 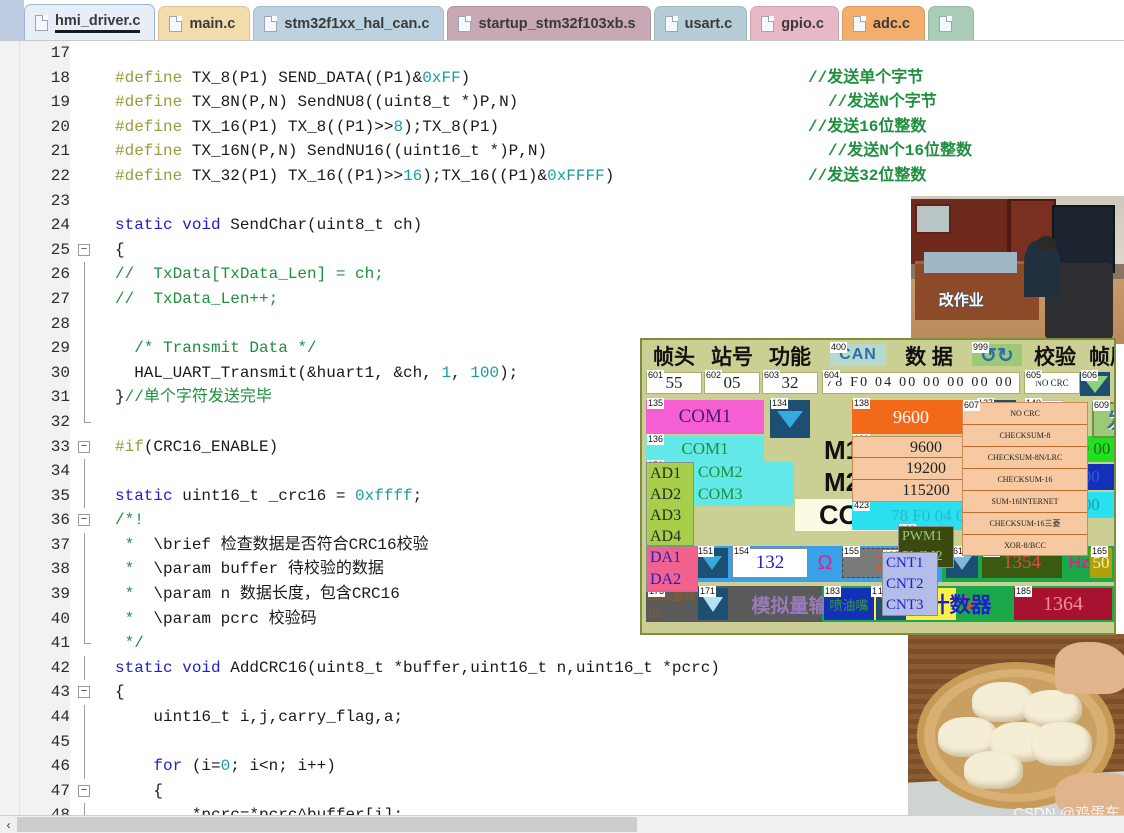 I want to click on code-text: {, so click(x=120, y=249).